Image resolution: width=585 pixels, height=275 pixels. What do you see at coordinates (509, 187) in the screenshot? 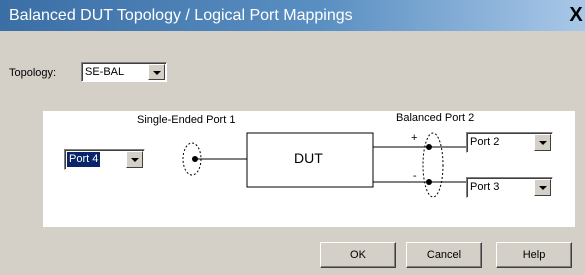
I see `balanced-minus-port-select: Port 3` at bounding box center [509, 187].